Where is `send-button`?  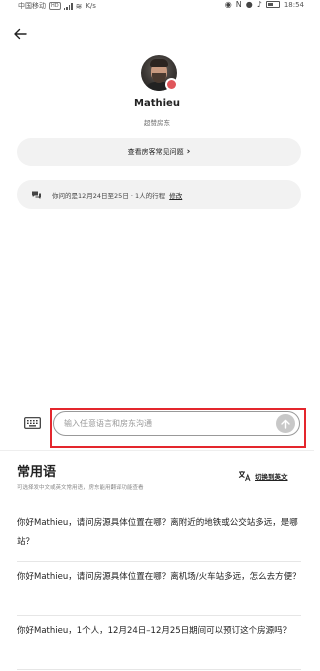
send-button is located at coordinates (285, 423).